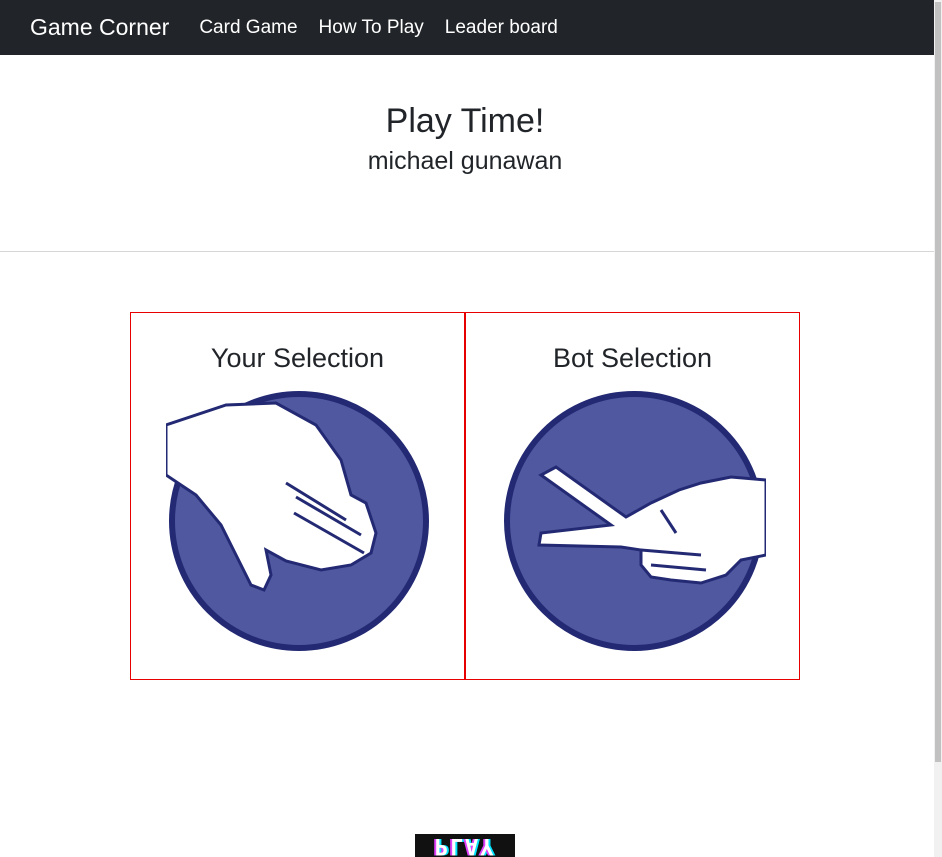 This screenshot has height=857, width=942. Describe the element at coordinates (501, 28) in the screenshot. I see `nav-link-leader-board: Leader board` at that location.